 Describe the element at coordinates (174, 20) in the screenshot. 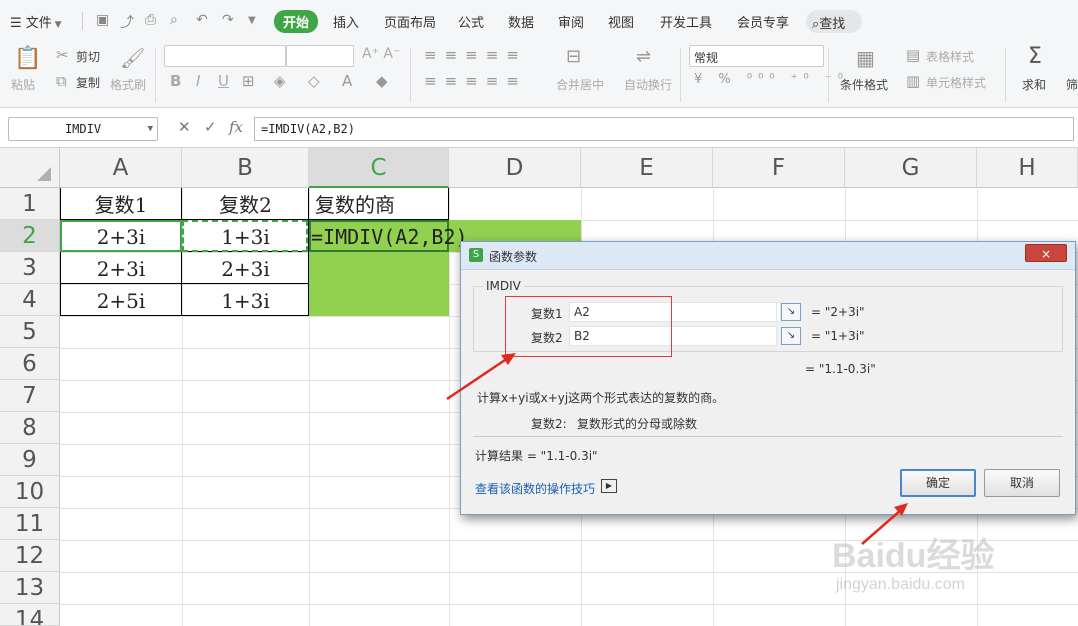

I see `print-preview-icon: ⌕` at that location.